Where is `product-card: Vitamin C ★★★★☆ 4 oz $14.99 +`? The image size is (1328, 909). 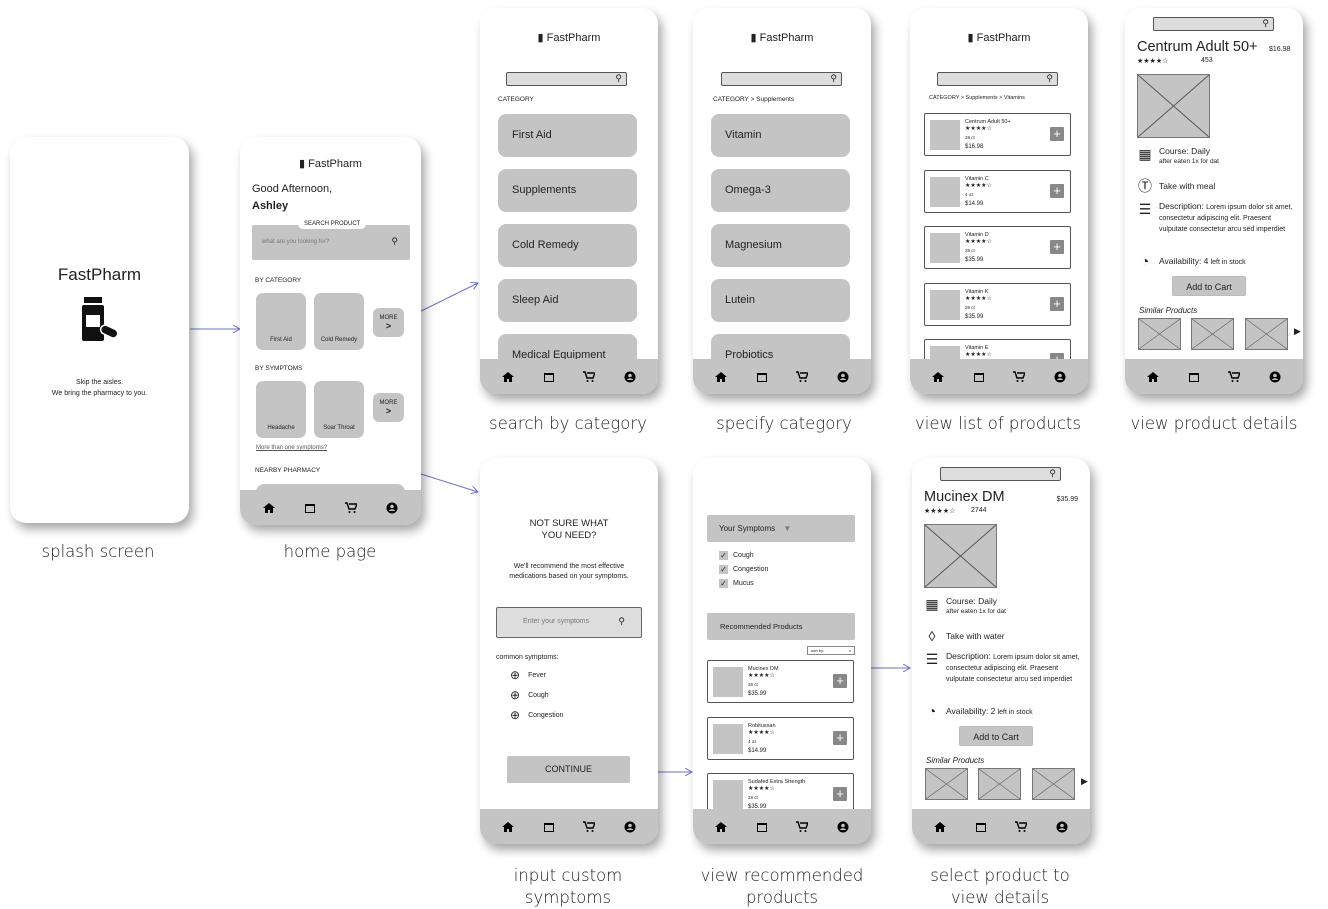 product-card: Vitamin C ★★★★☆ 4 oz $14.99 + is located at coordinates (997, 191).